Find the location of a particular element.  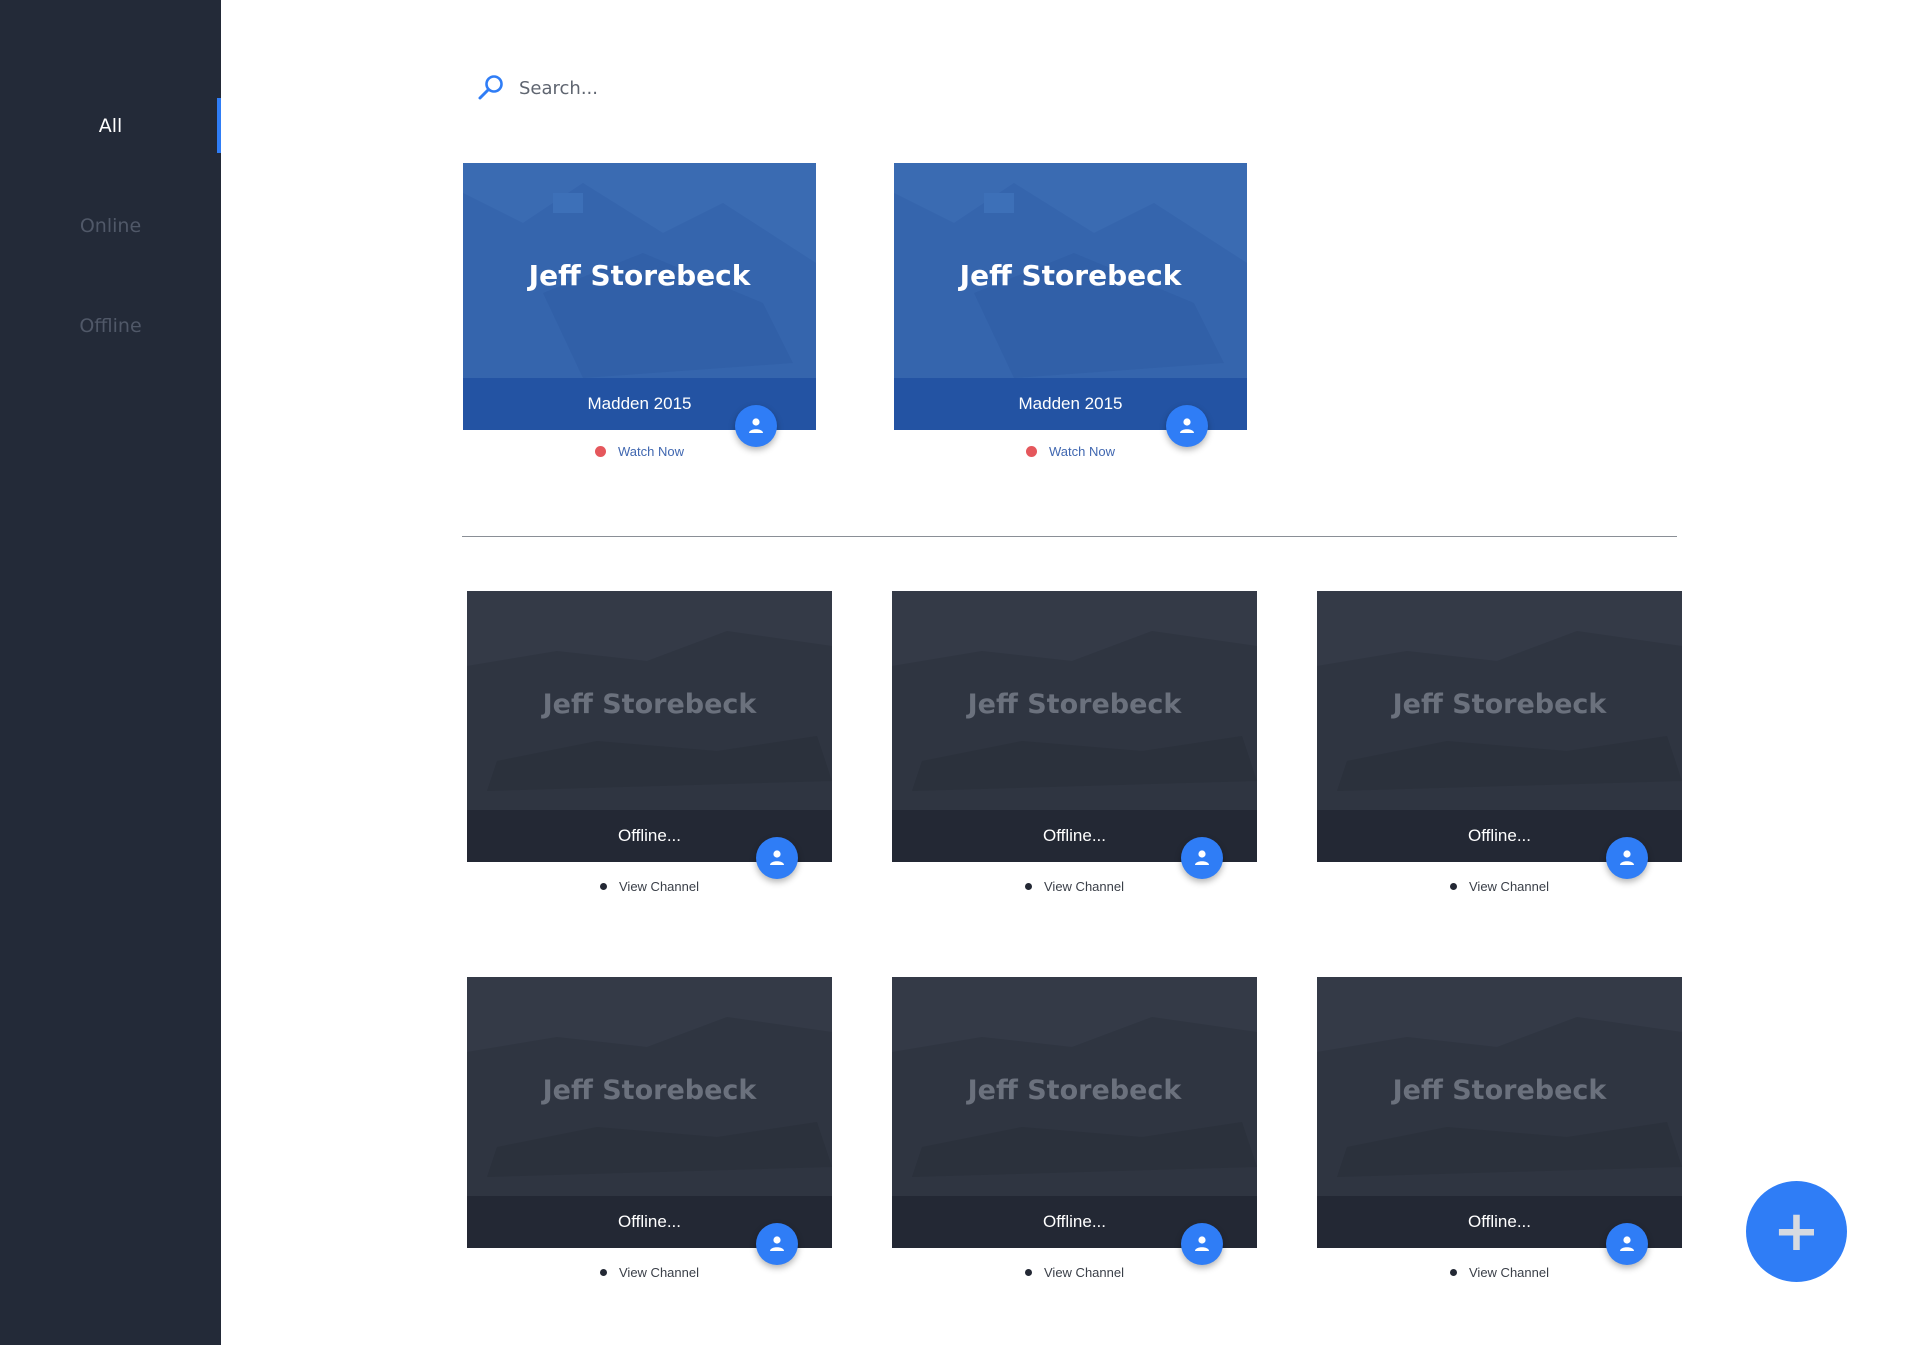

sidebar-item-label: Online is located at coordinates (110, 226).